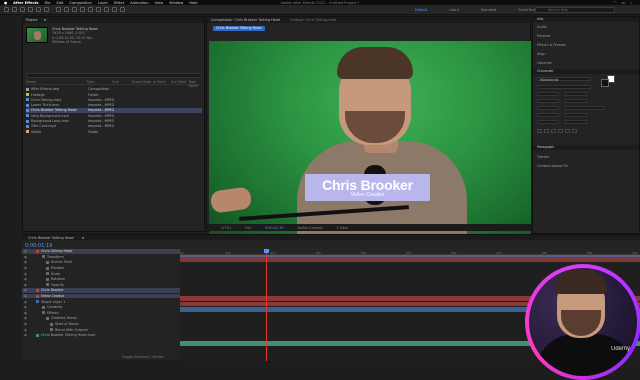 This screenshot has height=380, width=640. What do you see at coordinates (310, 228) in the screenshot?
I see `camera-select: Active Camera` at bounding box center [310, 228].